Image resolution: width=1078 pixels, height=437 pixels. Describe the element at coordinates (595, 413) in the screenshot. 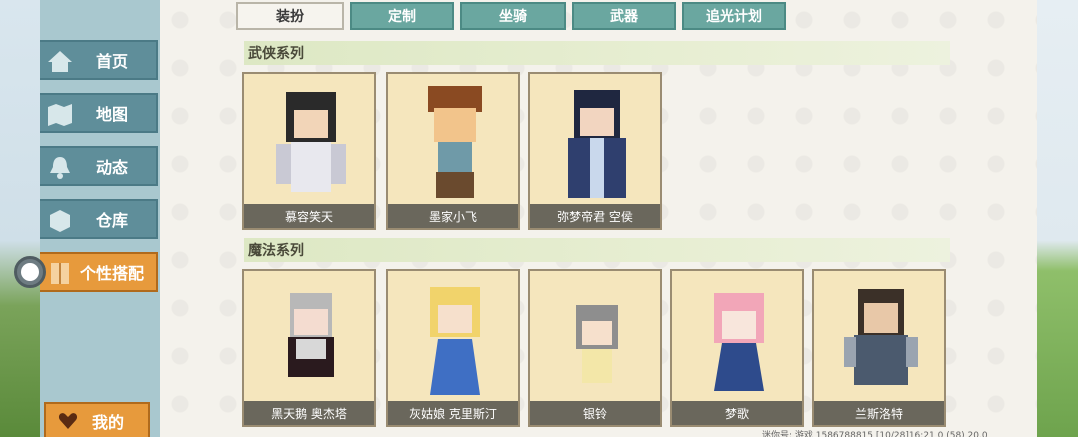

I see `skin-name: 银铃` at that location.